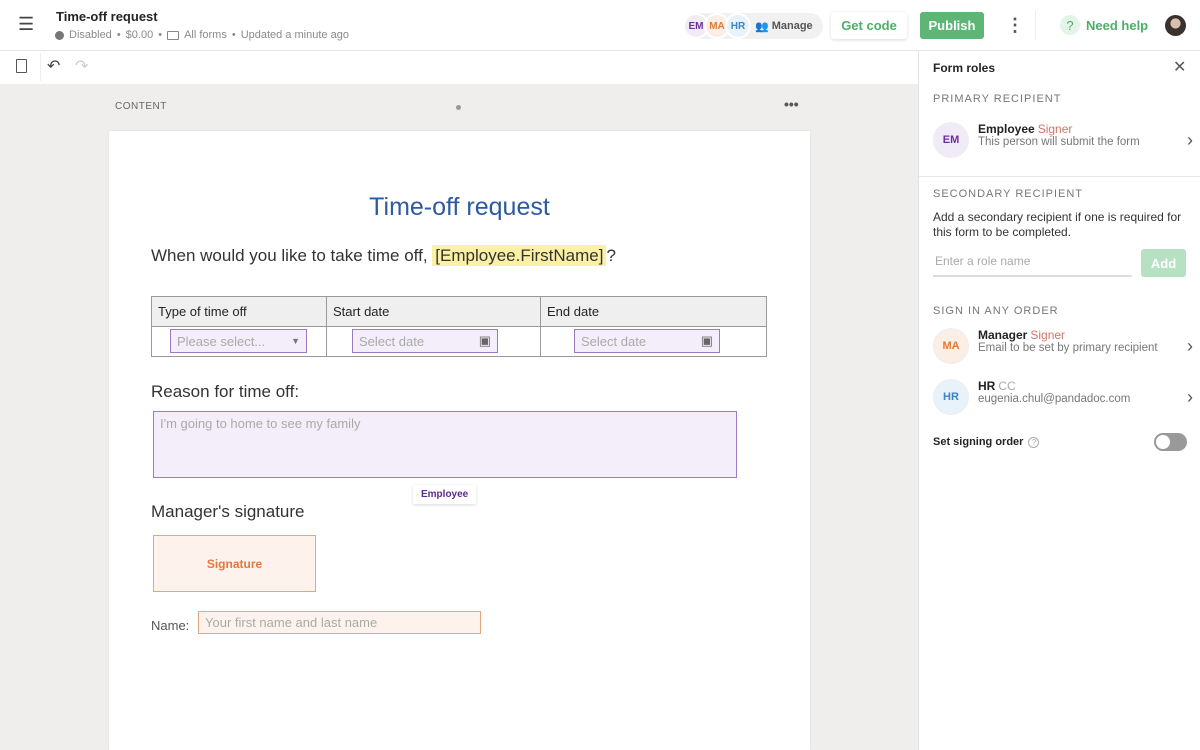 This screenshot has width=1200, height=750. I want to click on start-date-input: Select date ▣, so click(425, 341).